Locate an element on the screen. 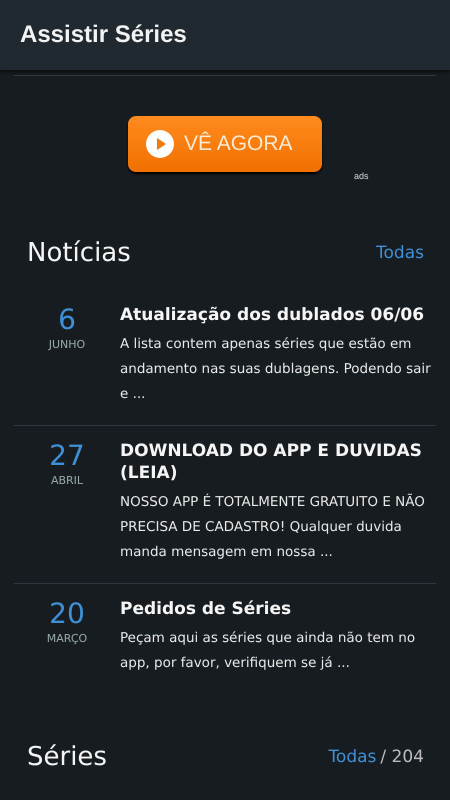  date-month: MARÇO is located at coordinates (67, 639).